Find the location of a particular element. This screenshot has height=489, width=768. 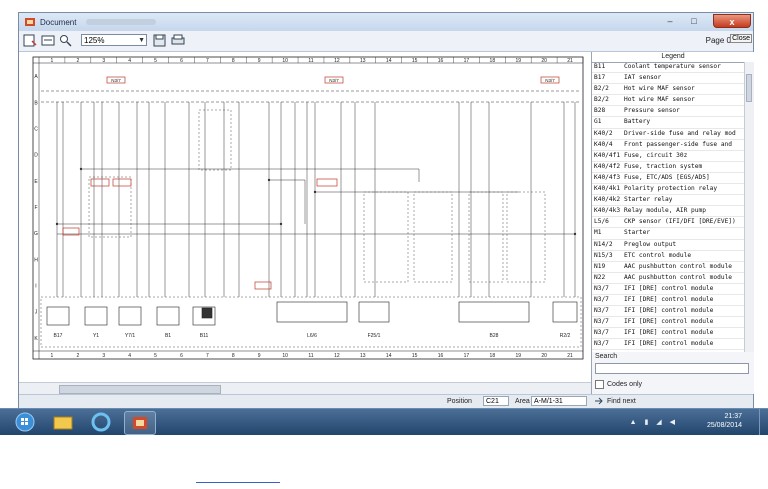

close-window-button: x is located at coordinates (732, 21).